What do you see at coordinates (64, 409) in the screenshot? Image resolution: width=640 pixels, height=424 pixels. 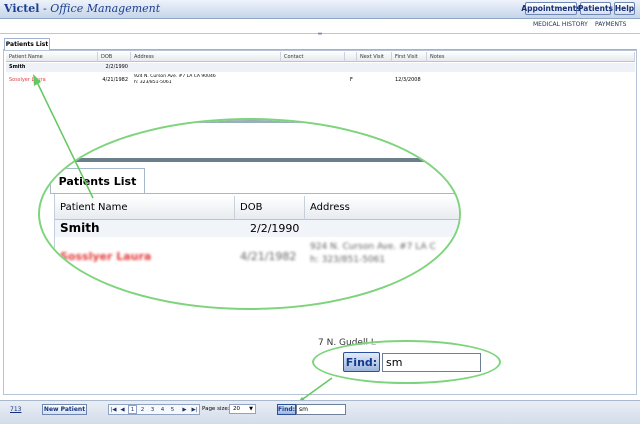 I see `new-patient-button: New Patient` at bounding box center [64, 409].